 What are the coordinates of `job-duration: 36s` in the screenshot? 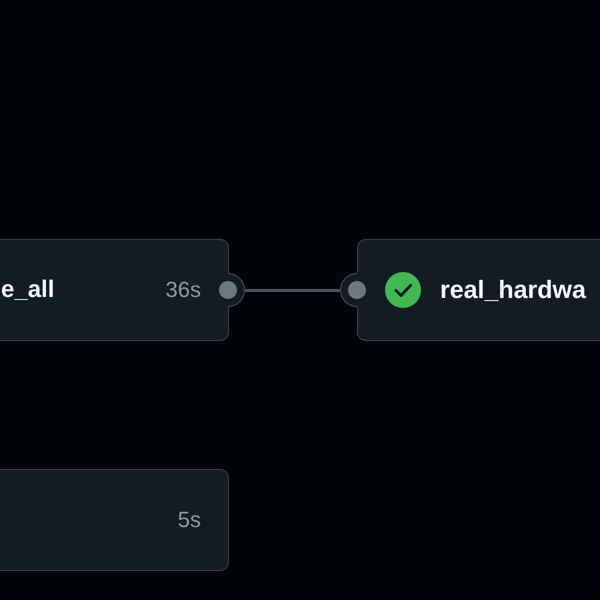 It's located at (183, 290).